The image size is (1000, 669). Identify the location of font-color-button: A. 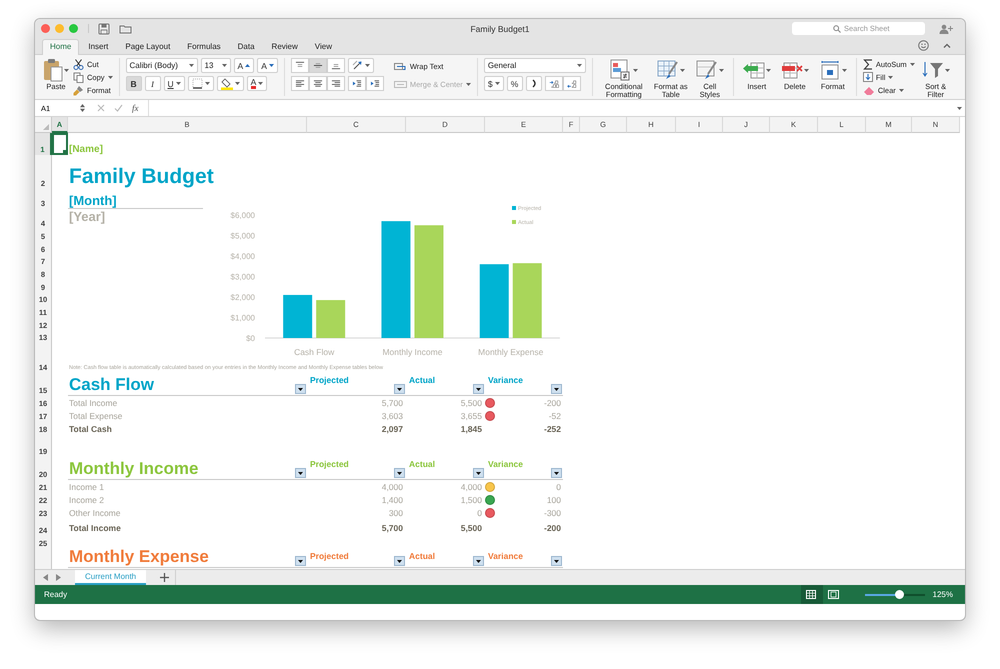
(257, 83).